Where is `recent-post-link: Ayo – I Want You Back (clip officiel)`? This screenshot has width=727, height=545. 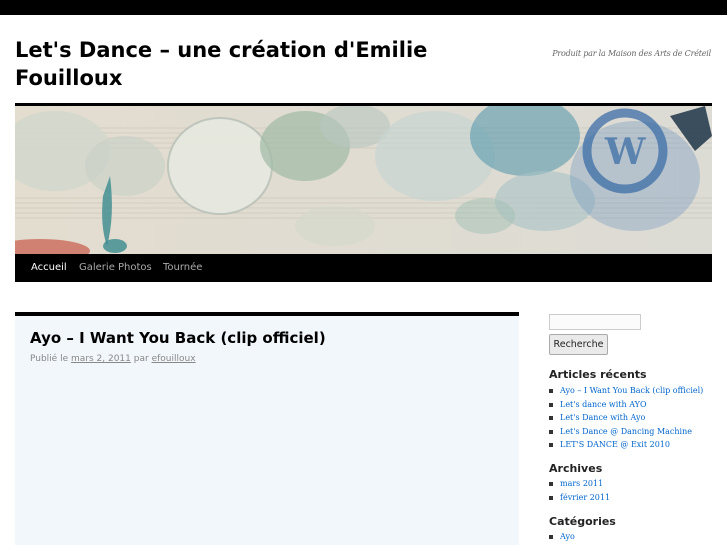
recent-post-link: Ayo – I Want You Back (clip officiel) is located at coordinates (631, 390).